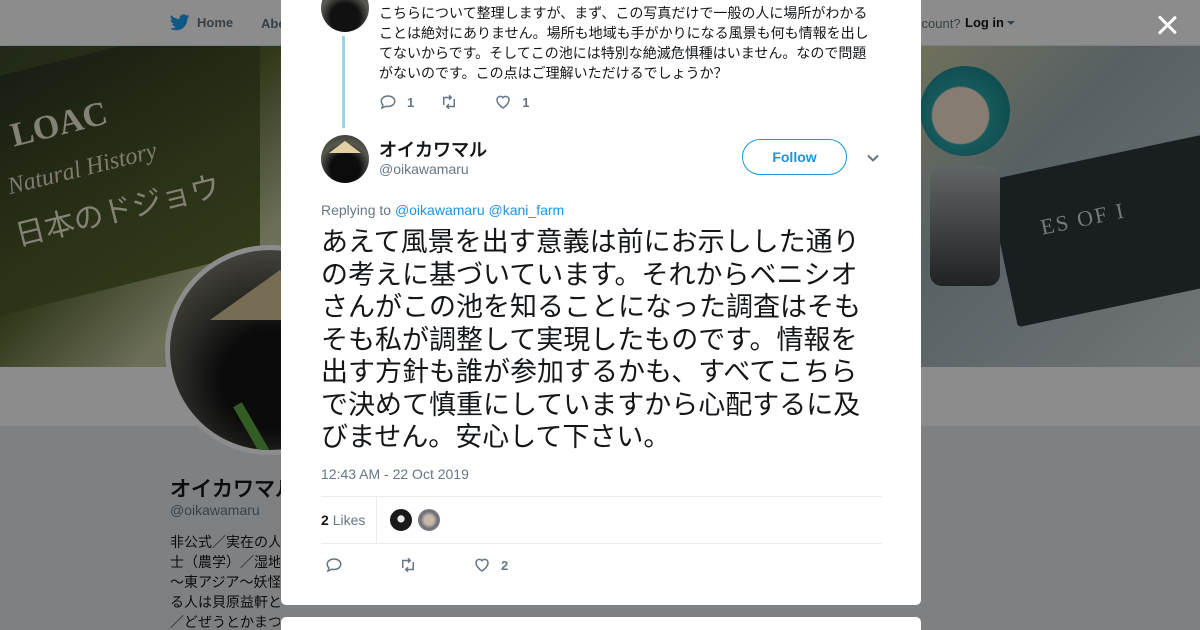  I want to click on like-button: 2, so click(490, 565).